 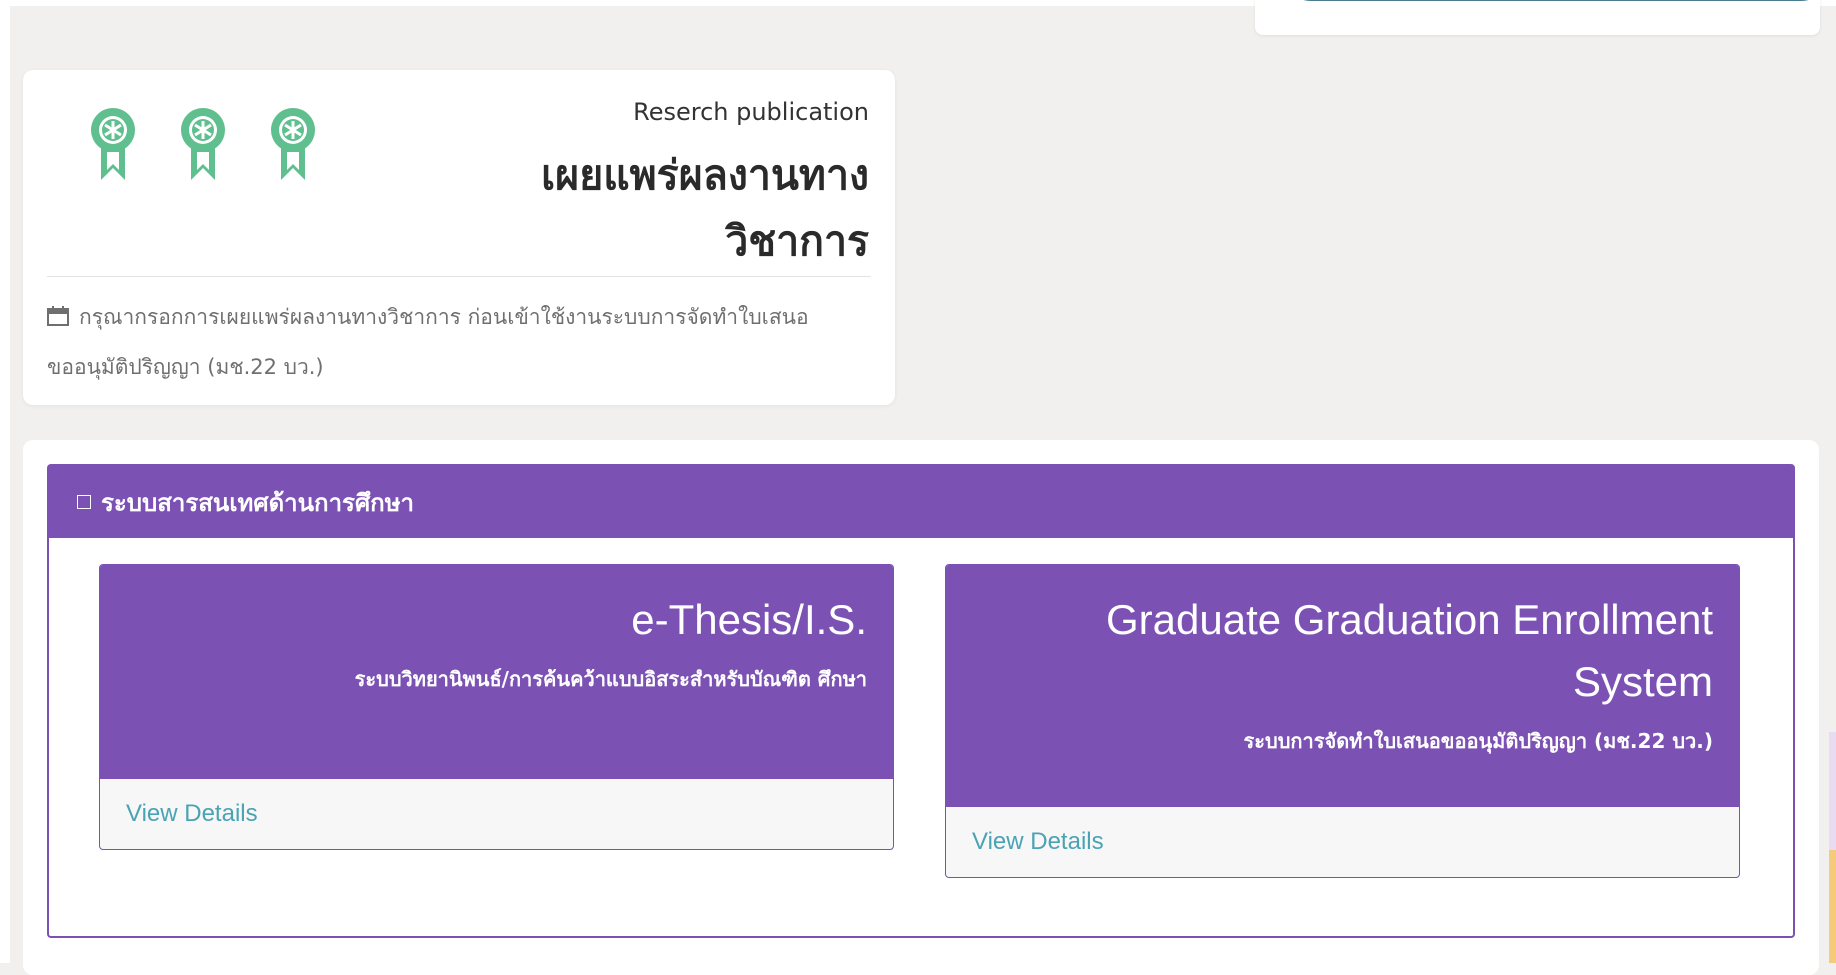 I want to click on search-input-partial, so click(x=1556, y=0).